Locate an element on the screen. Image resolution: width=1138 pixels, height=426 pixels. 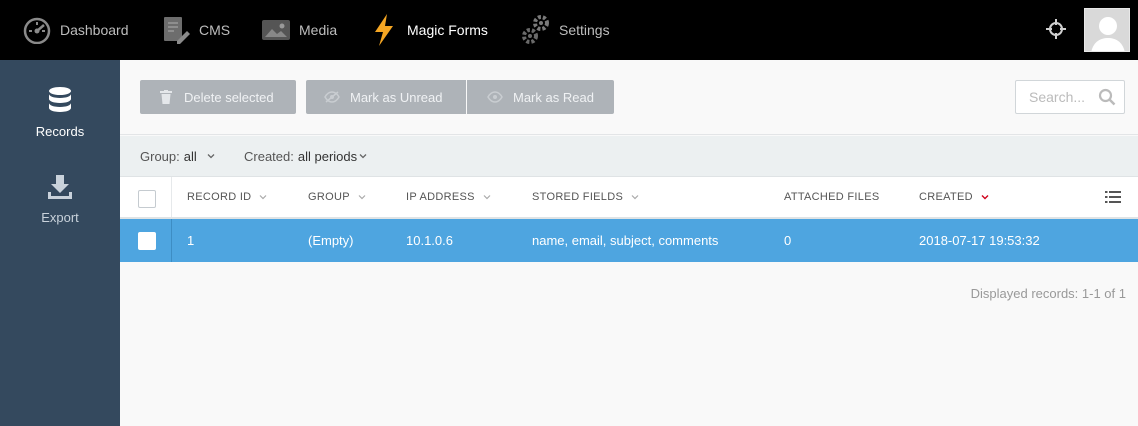
column-label: GROUP is located at coordinates (329, 197).